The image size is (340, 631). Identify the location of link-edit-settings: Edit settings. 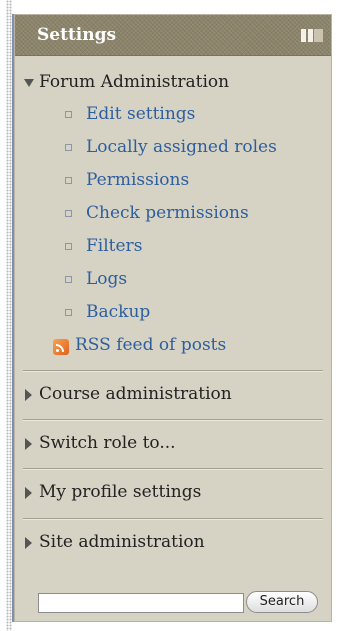
(140, 114).